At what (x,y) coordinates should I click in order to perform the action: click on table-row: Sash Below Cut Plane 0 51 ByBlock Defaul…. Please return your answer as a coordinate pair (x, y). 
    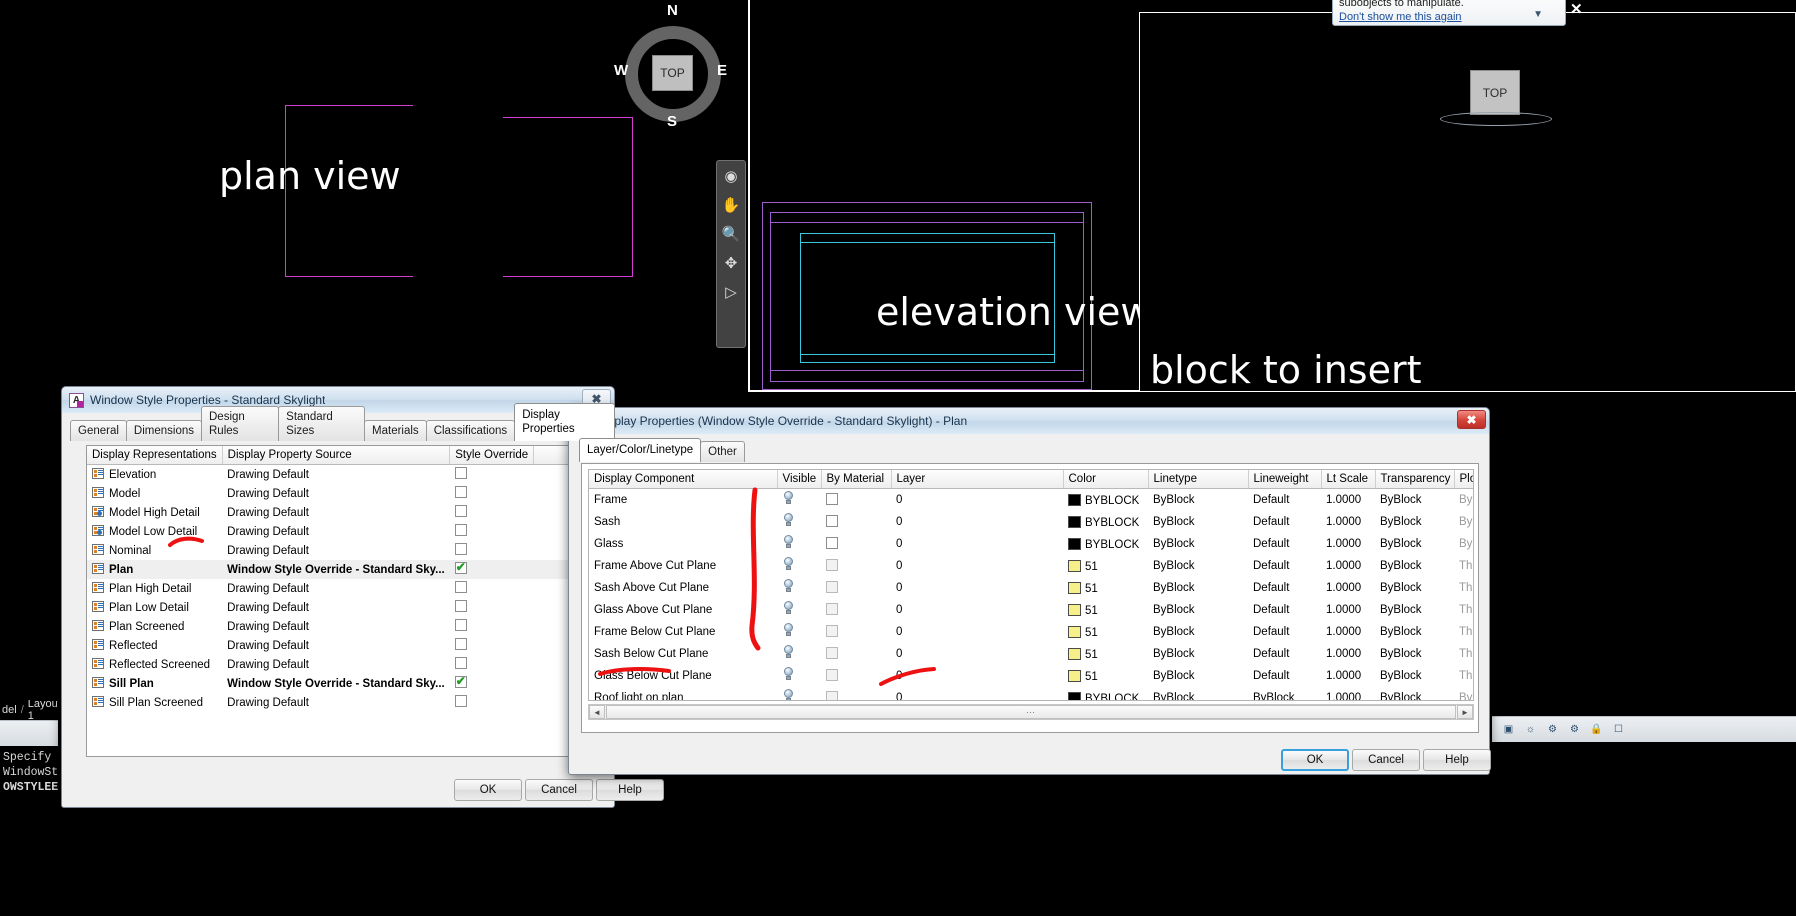
    Looking at the image, I should click on (1031, 654).